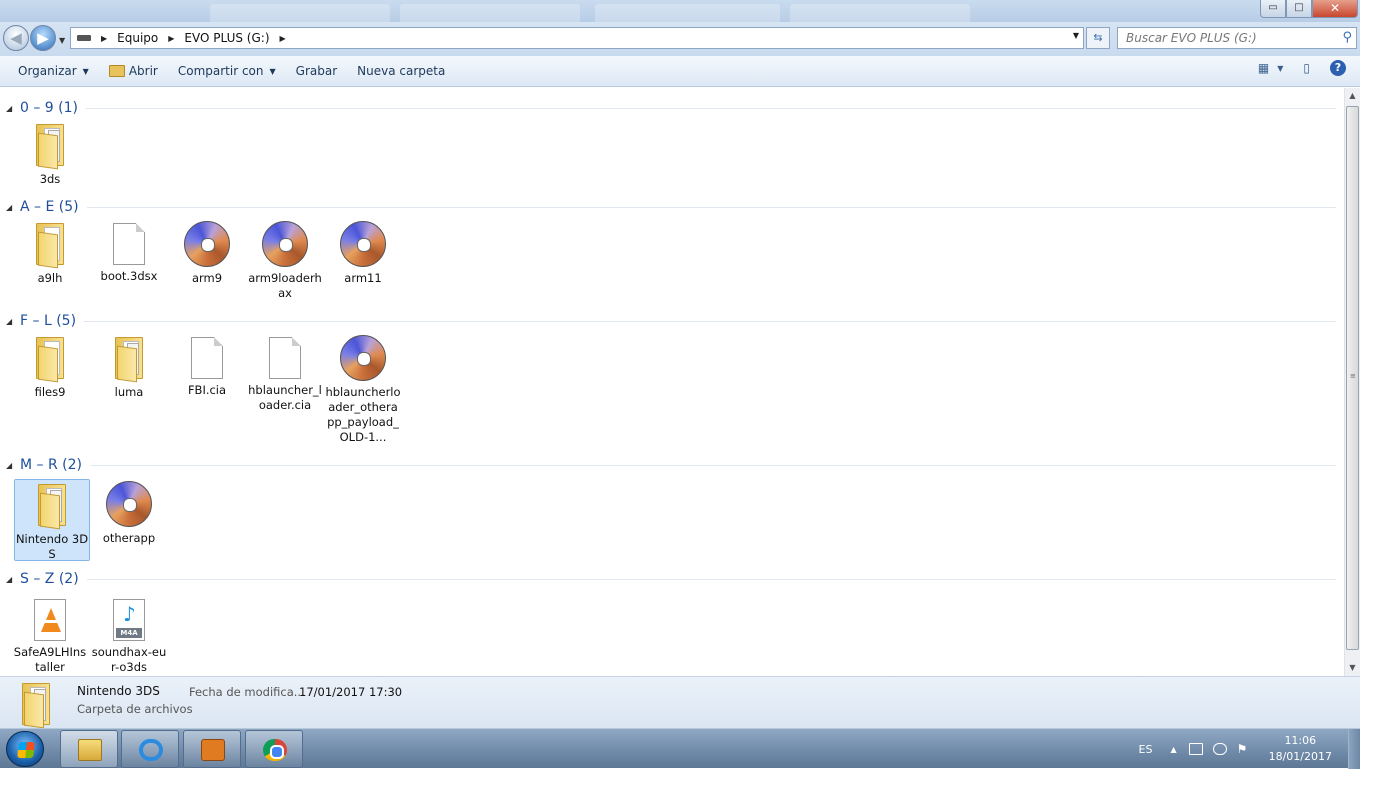 This screenshot has height=788, width=1396. I want to click on refresh-button: ⇆, so click(1098, 38).